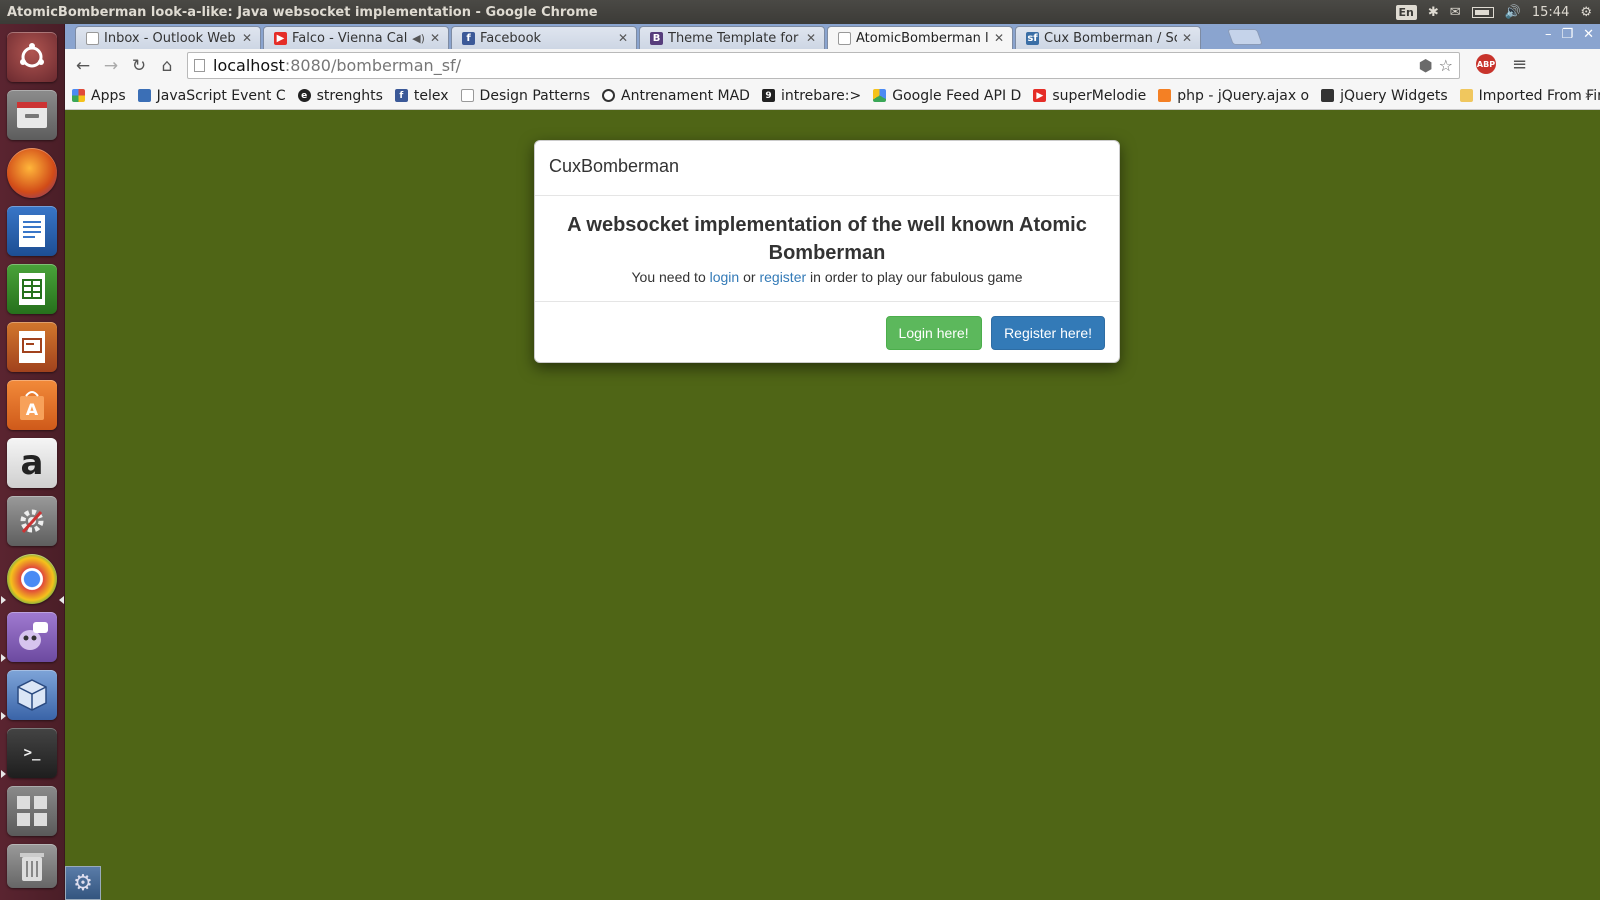  I want to click on terminal-icon: >_, so click(32, 753).